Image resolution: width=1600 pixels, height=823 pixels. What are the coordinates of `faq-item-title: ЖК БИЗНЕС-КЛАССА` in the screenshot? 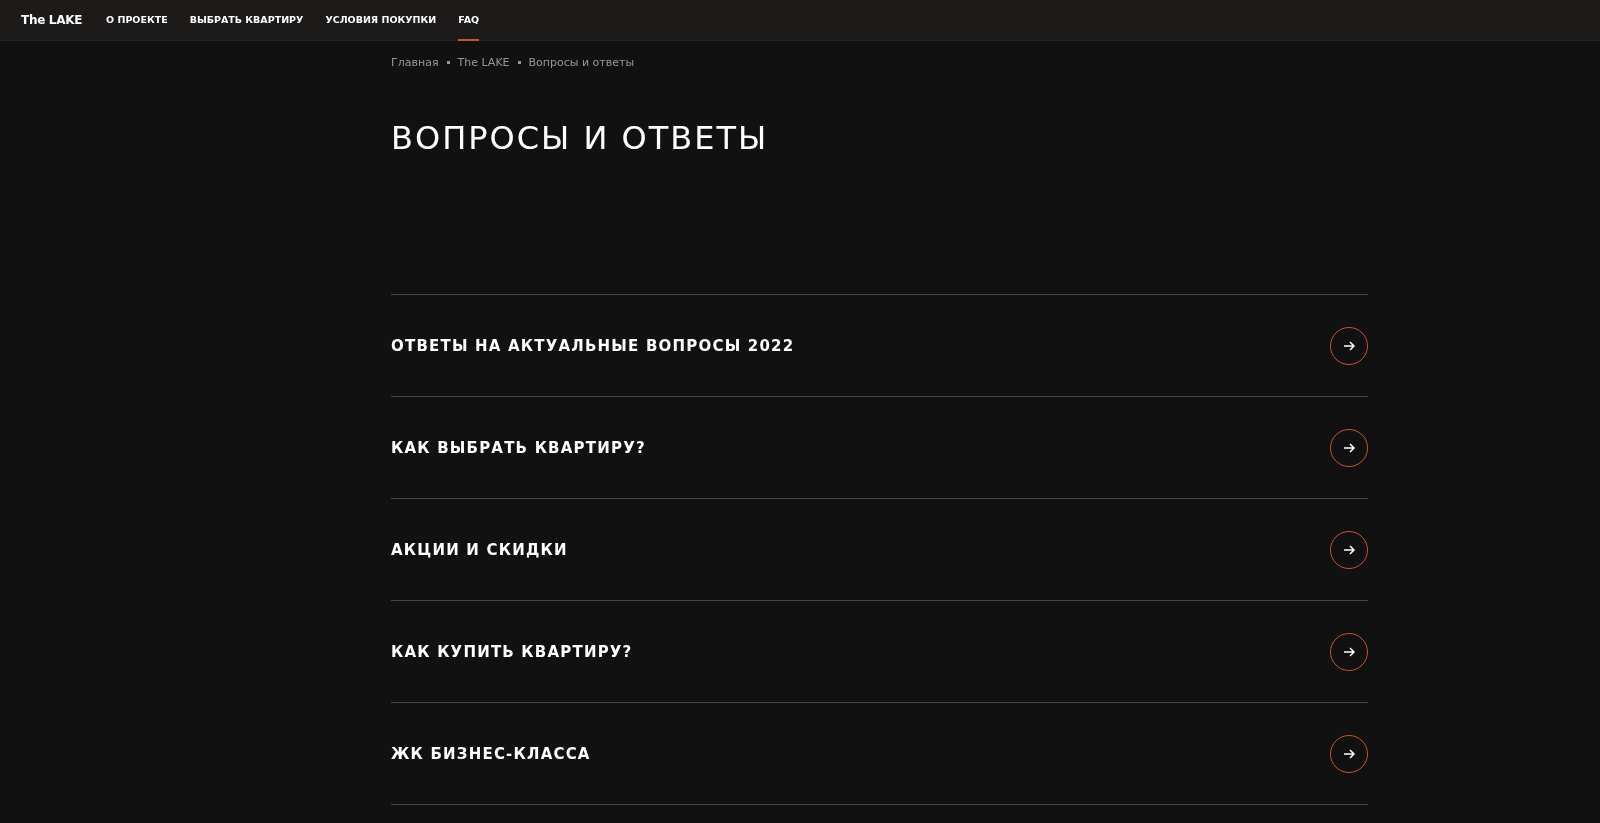 It's located at (491, 753).